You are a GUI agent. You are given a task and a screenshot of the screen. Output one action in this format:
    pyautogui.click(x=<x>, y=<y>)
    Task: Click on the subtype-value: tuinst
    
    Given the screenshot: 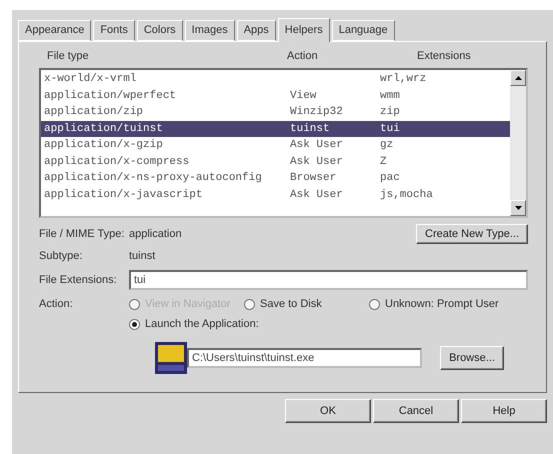 What is the action you would take?
    pyautogui.click(x=142, y=256)
    